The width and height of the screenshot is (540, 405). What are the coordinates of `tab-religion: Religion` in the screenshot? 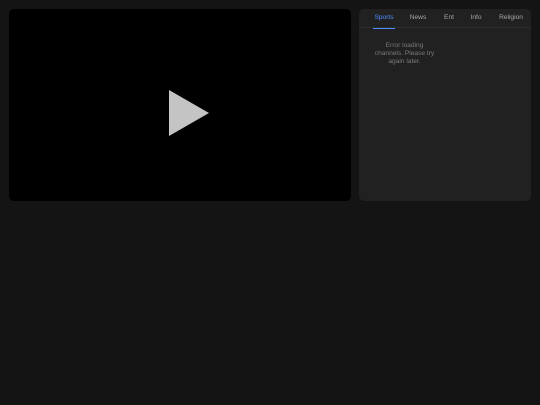 It's located at (511, 18).